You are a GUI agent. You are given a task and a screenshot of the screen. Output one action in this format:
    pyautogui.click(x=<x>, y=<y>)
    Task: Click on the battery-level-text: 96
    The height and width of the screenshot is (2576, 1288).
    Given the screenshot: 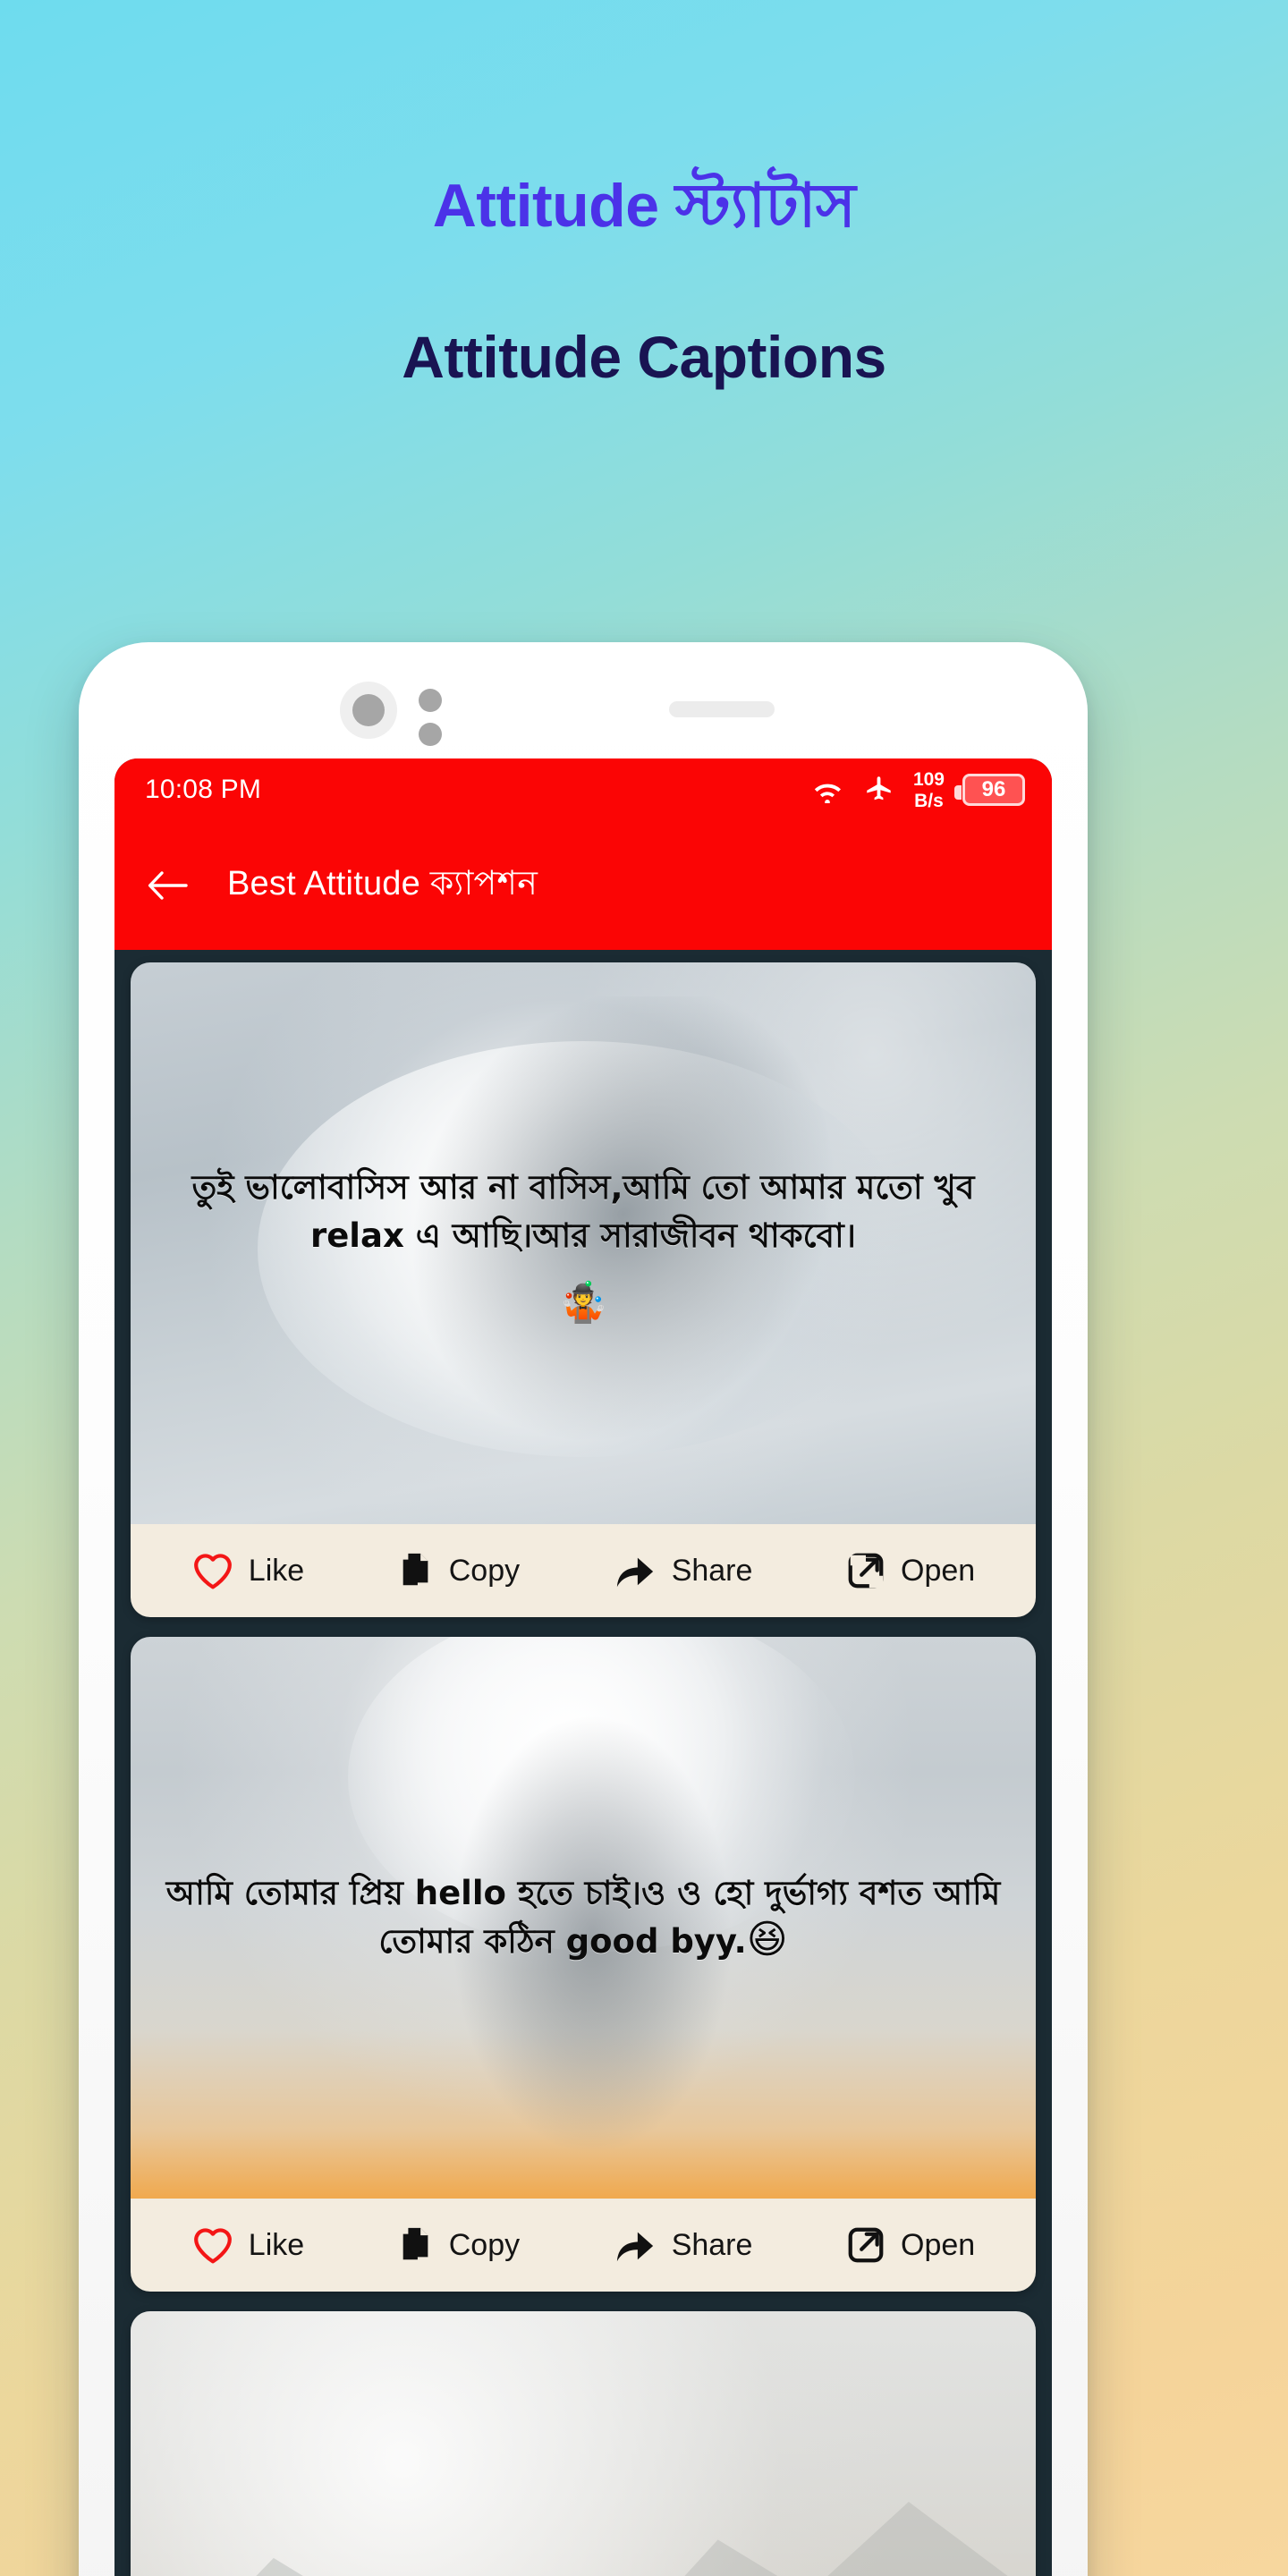 What is the action you would take?
    pyautogui.click(x=993, y=789)
    